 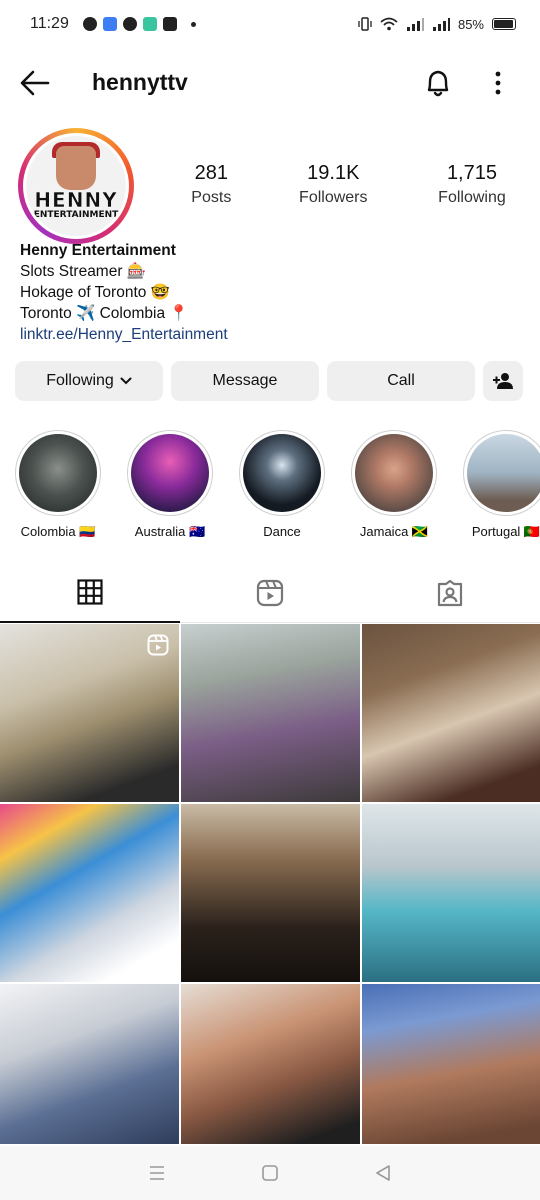 I want to click on more-icon, so click(x=498, y=83).